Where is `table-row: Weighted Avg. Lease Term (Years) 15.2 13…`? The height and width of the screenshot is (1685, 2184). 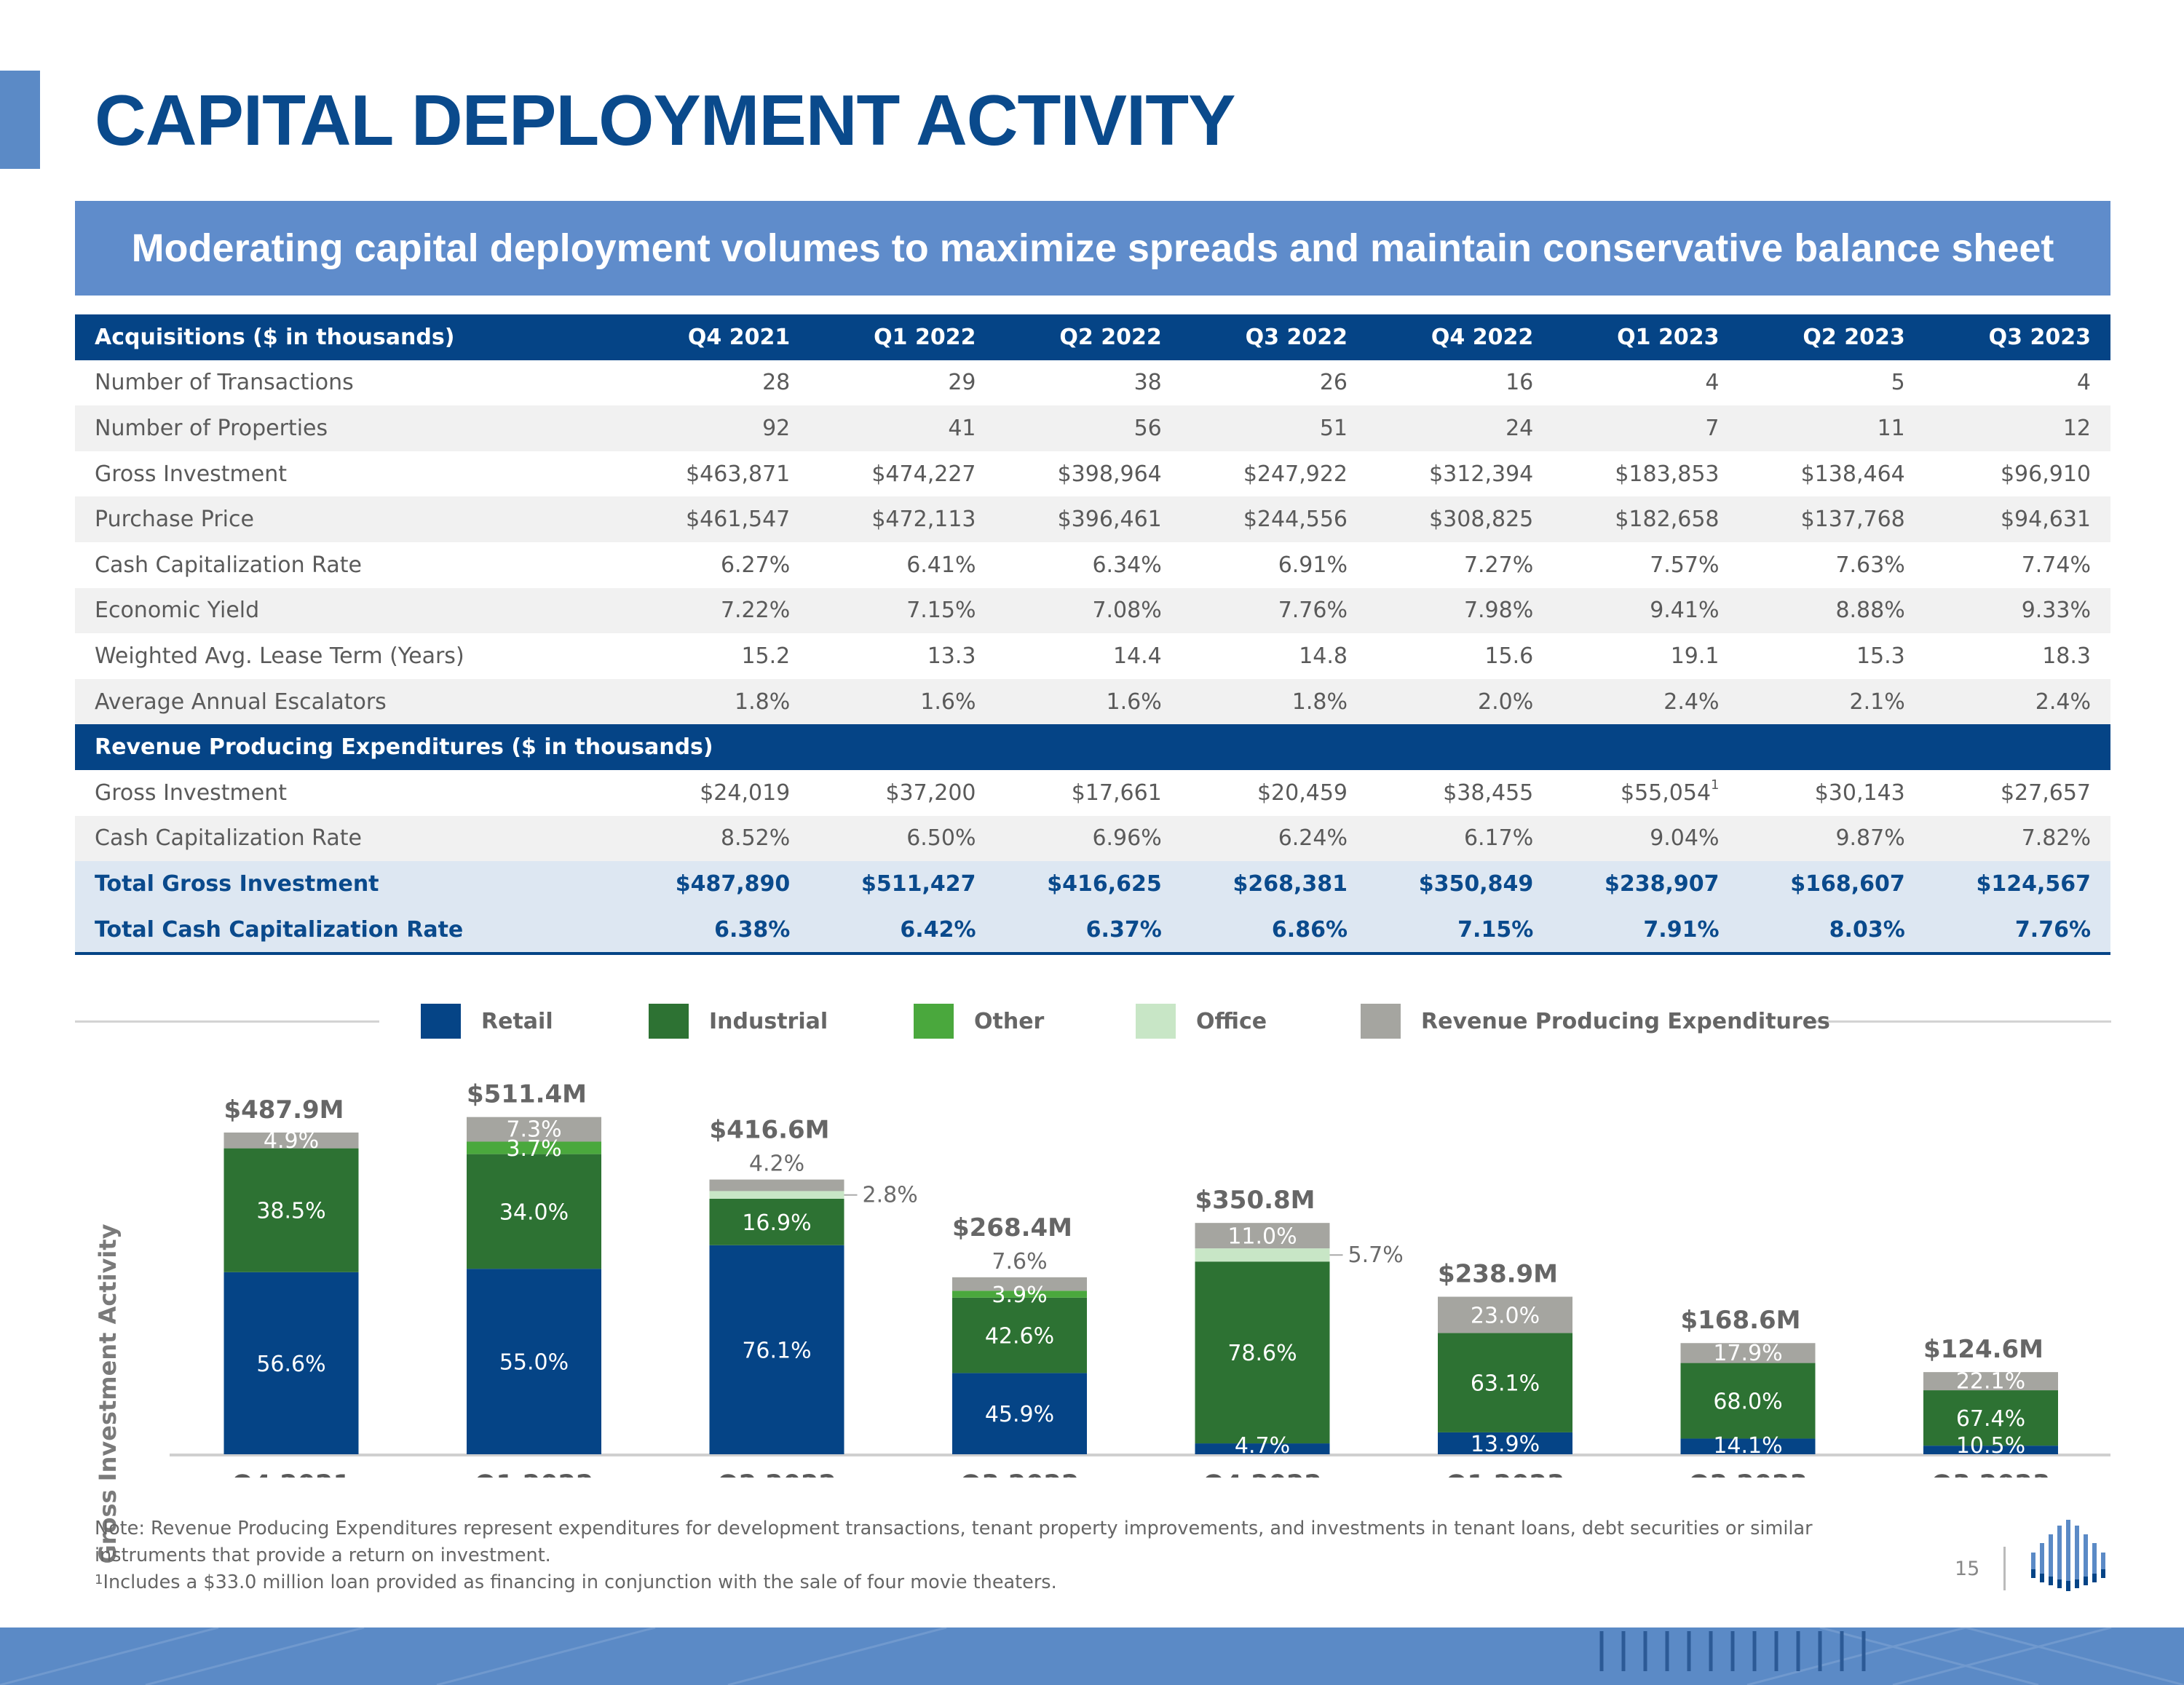 table-row: Weighted Avg. Lease Term (Years) 15.2 13… is located at coordinates (1092, 656).